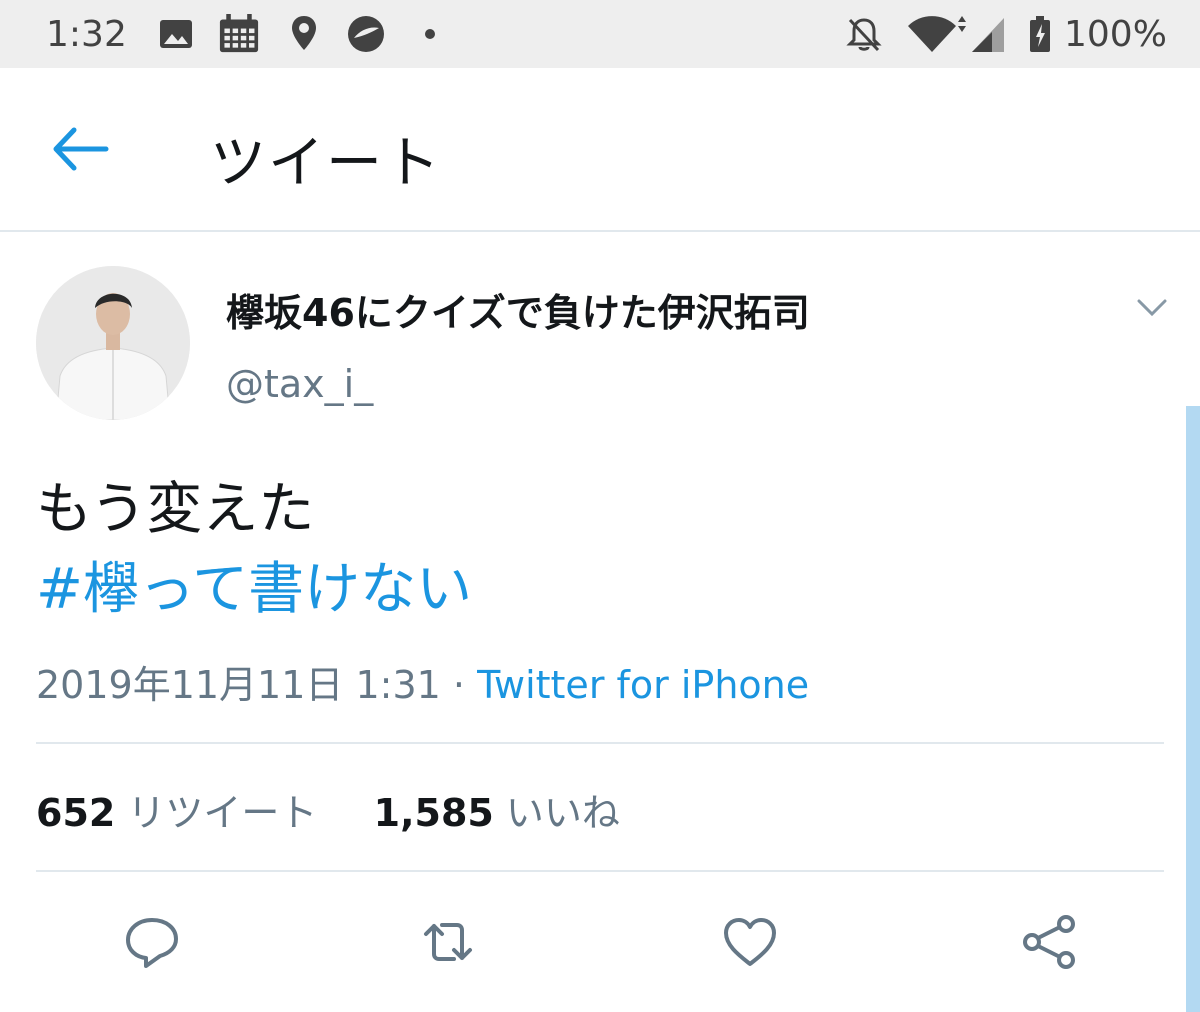  What do you see at coordinates (937, 34) in the screenshot?
I see `wifi-icon` at bounding box center [937, 34].